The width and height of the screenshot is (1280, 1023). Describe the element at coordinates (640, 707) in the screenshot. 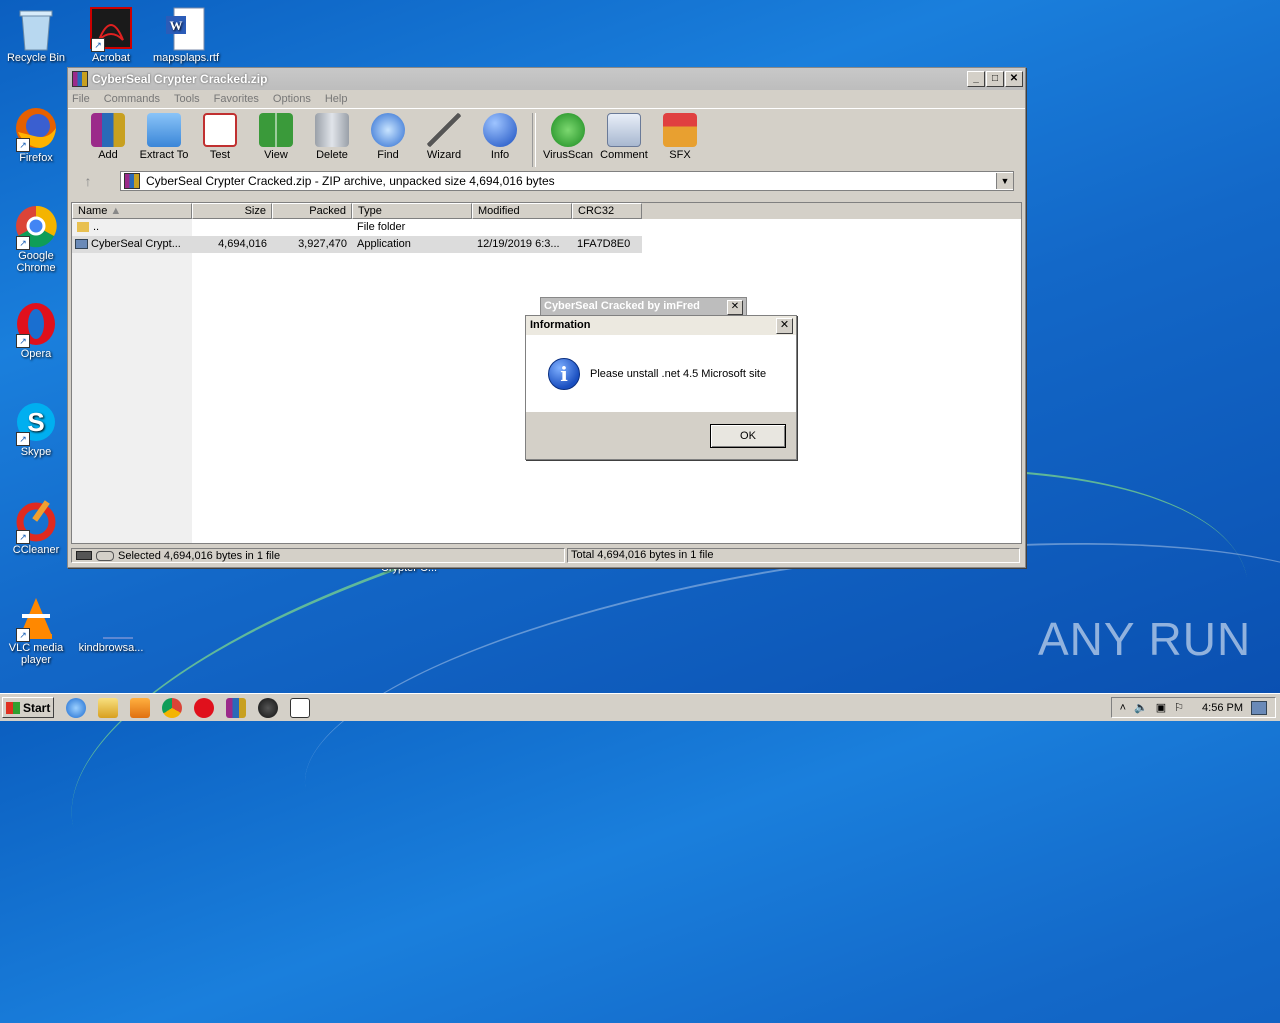

I see `taskbar: Start ˄ 🔈 ▣ ⚐ 4:56 PM` at that location.